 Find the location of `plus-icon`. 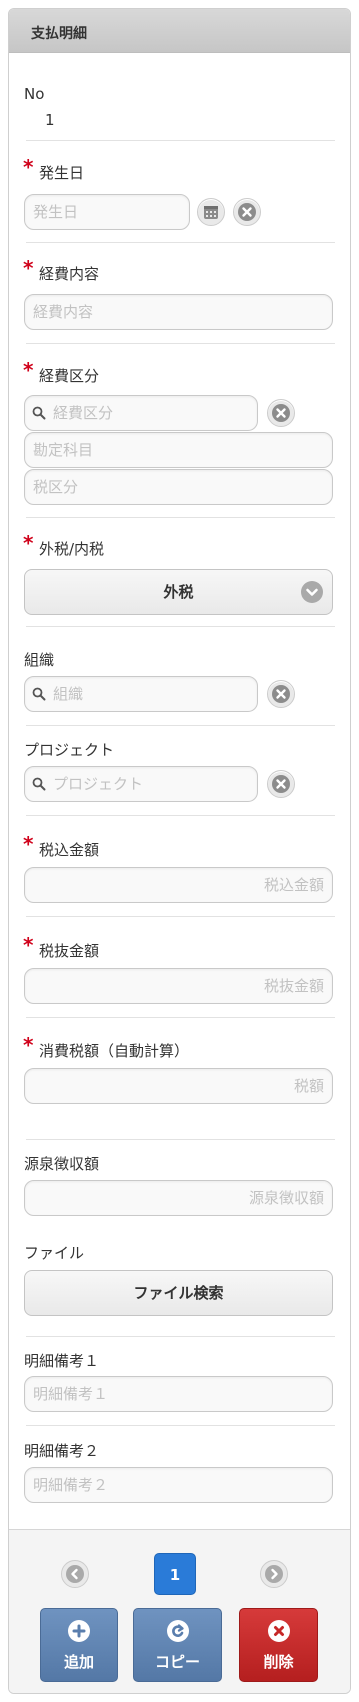

plus-icon is located at coordinates (79, 1631).